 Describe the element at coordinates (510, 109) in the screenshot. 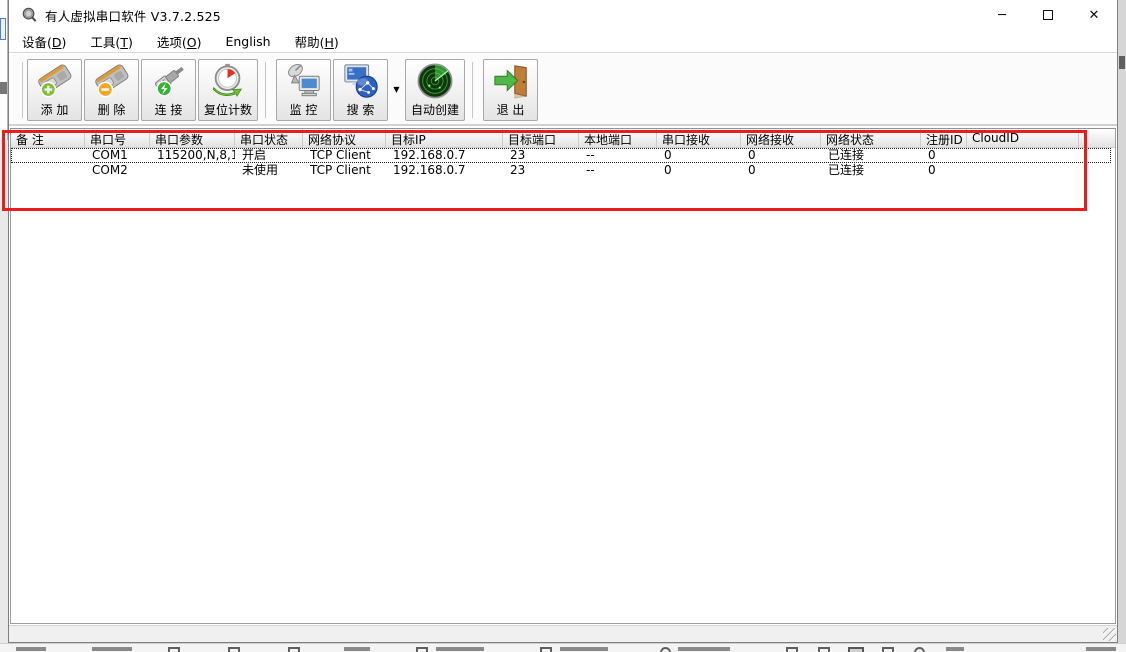

I see `exit-button-label: 退 出` at that location.